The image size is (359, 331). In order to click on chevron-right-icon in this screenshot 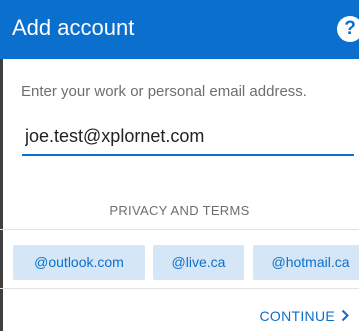, I will do `click(345, 315)`.